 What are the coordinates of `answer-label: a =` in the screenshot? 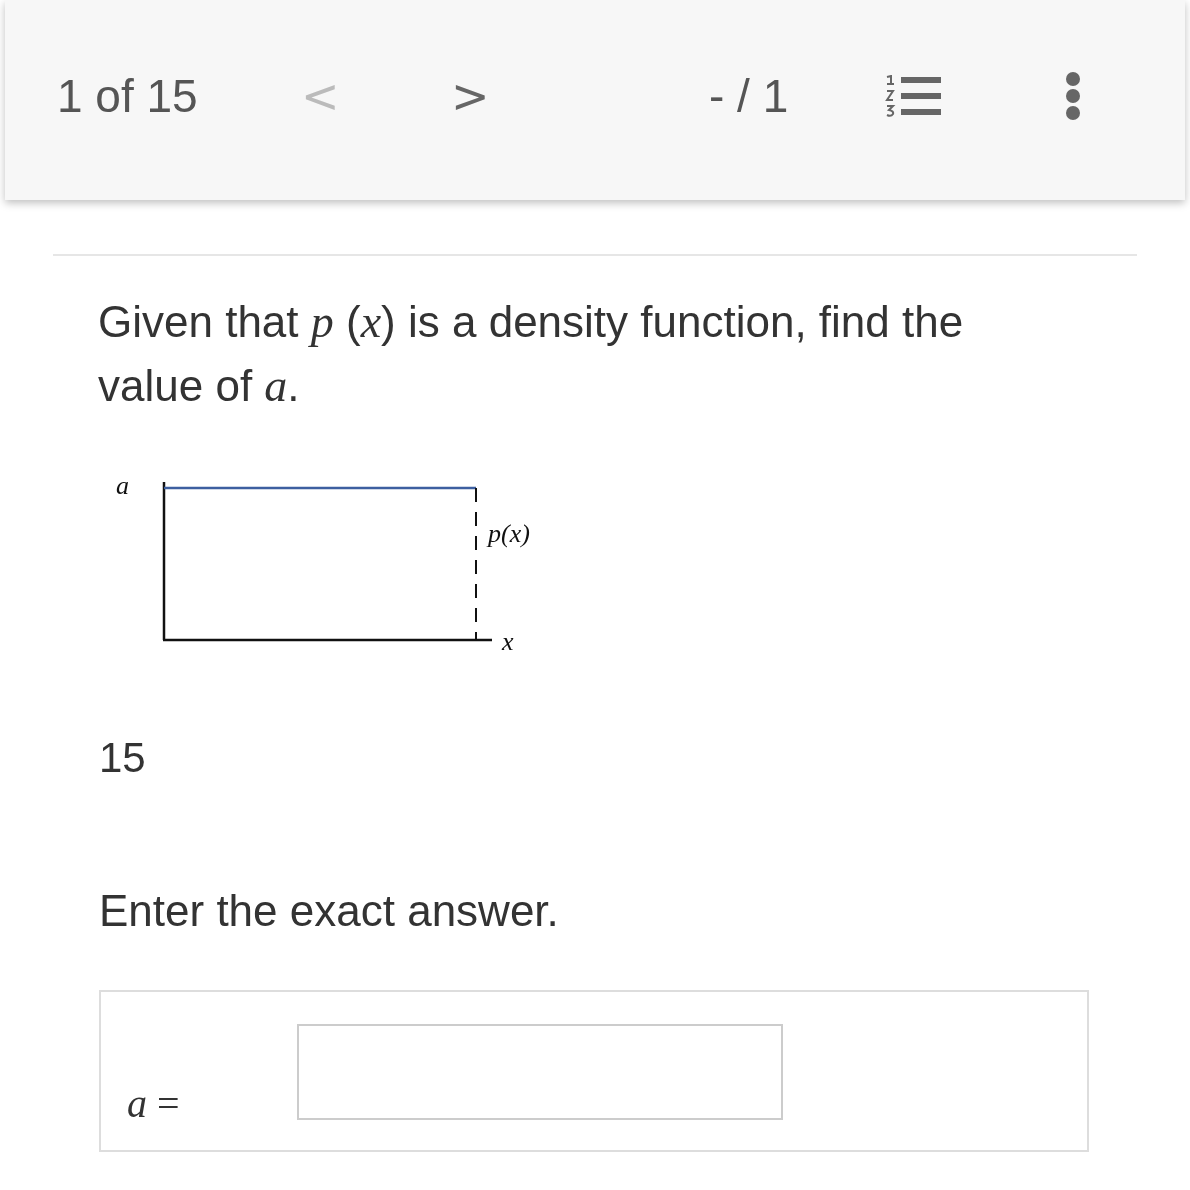 It's located at (154, 1103).